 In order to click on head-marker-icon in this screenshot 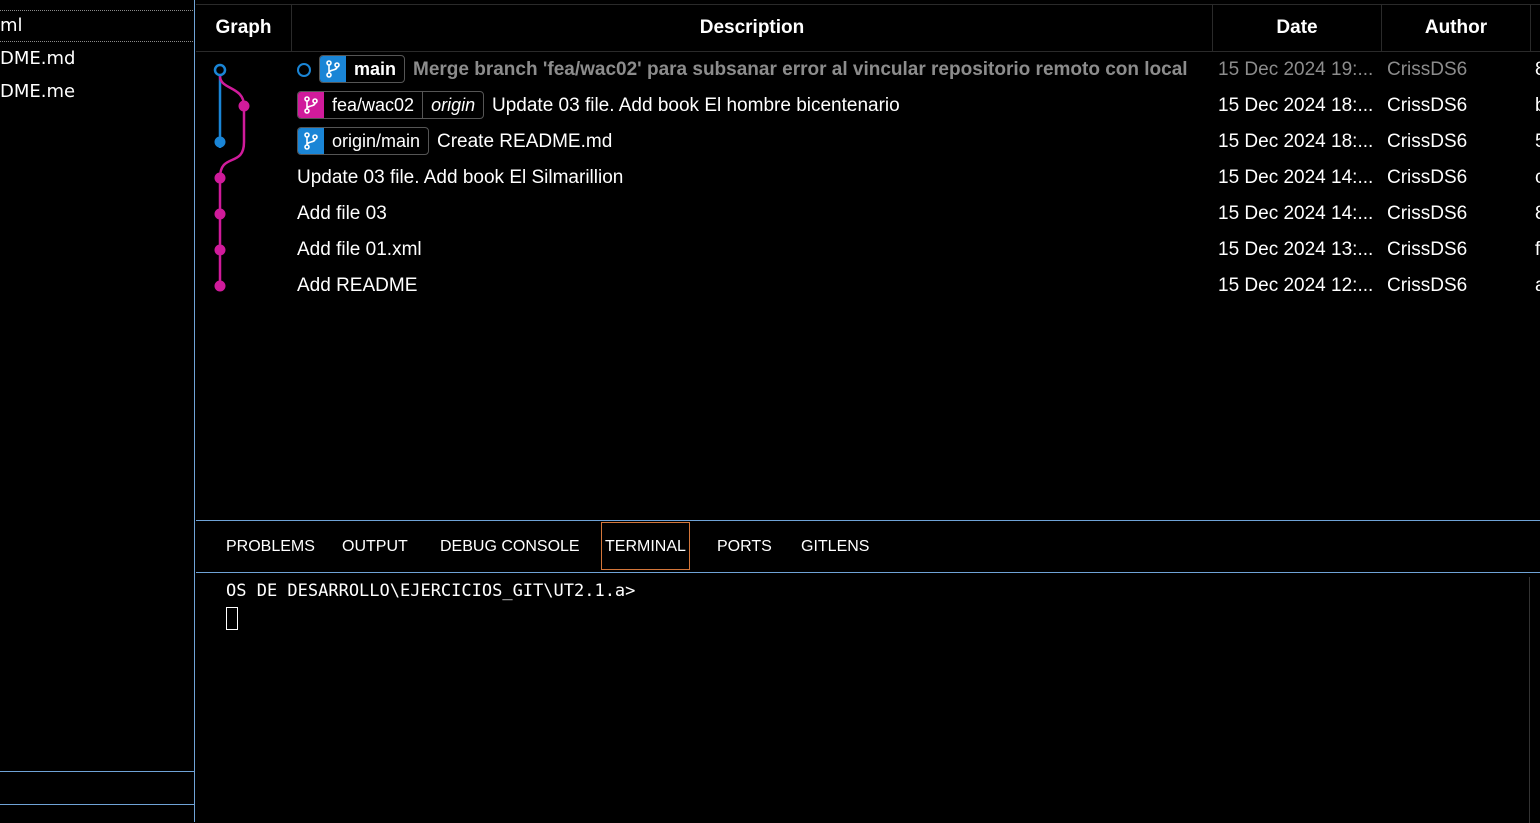, I will do `click(304, 70)`.